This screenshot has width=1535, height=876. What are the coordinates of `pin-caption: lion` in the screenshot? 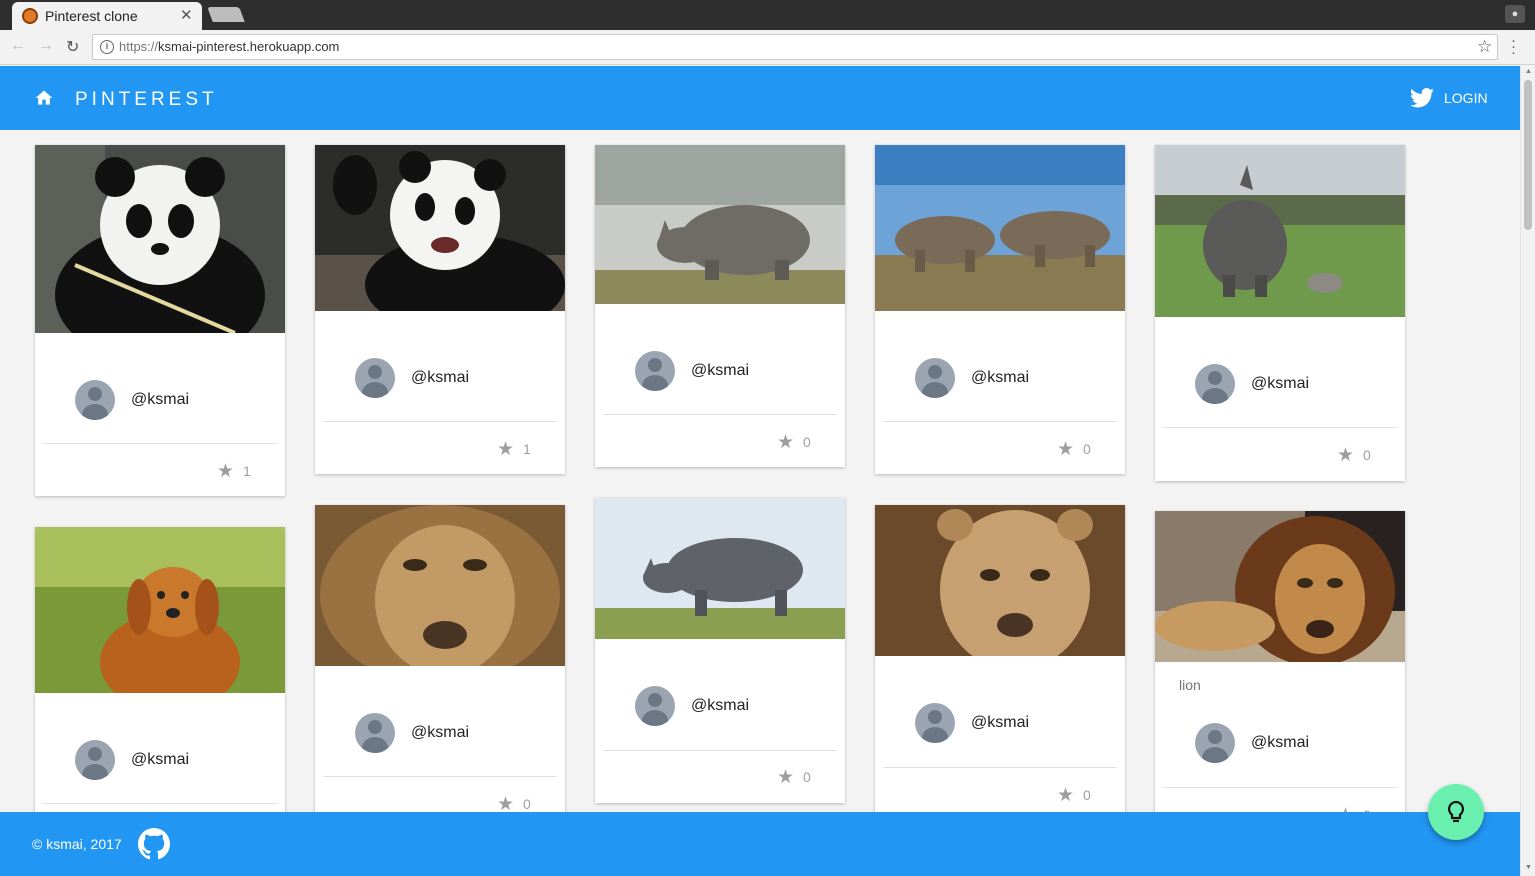 It's located at (1190, 685).